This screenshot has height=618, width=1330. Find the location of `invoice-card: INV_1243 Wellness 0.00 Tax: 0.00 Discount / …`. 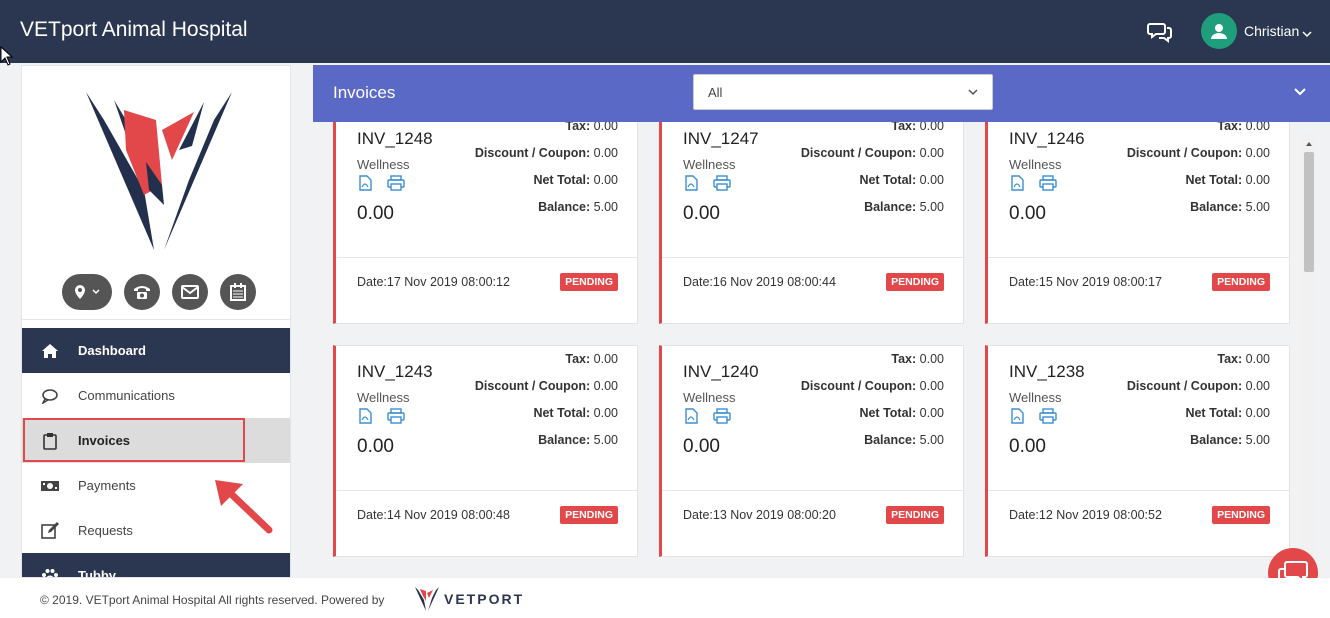

invoice-card: INV_1243 Wellness 0.00 Tax: 0.00 Discount / … is located at coordinates (485, 451).